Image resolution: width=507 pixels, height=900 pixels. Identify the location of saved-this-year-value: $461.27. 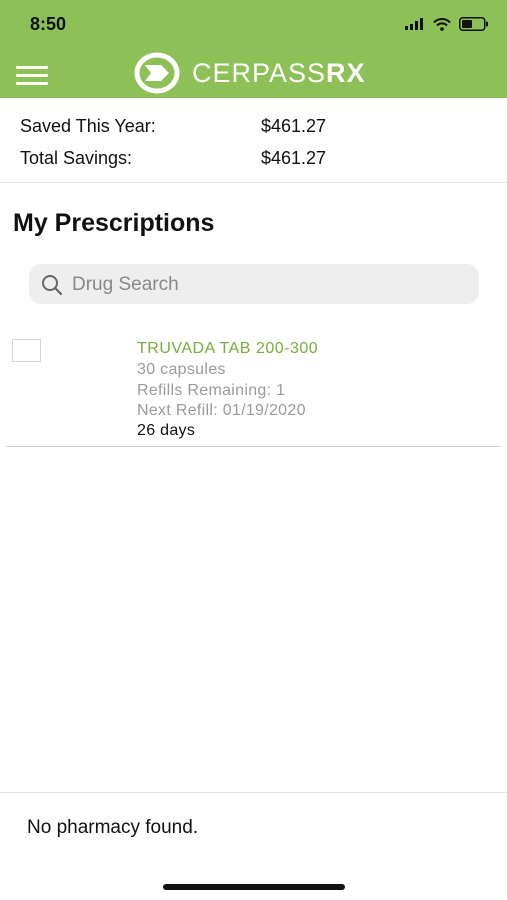
(294, 126).